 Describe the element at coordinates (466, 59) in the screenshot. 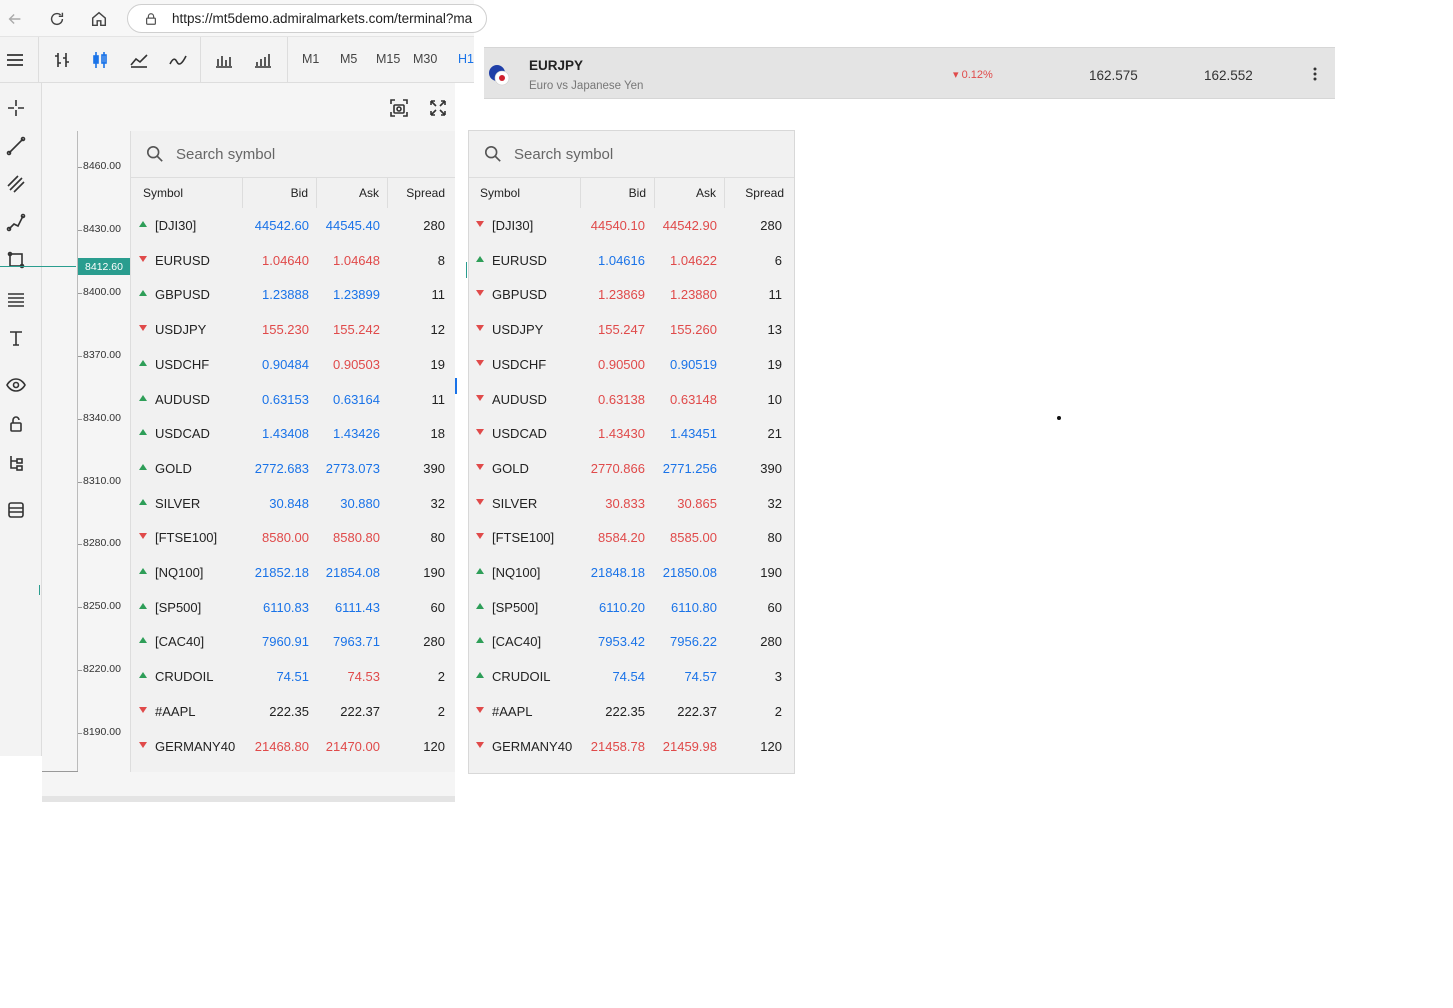

I see `timeframe-h1: H1` at that location.